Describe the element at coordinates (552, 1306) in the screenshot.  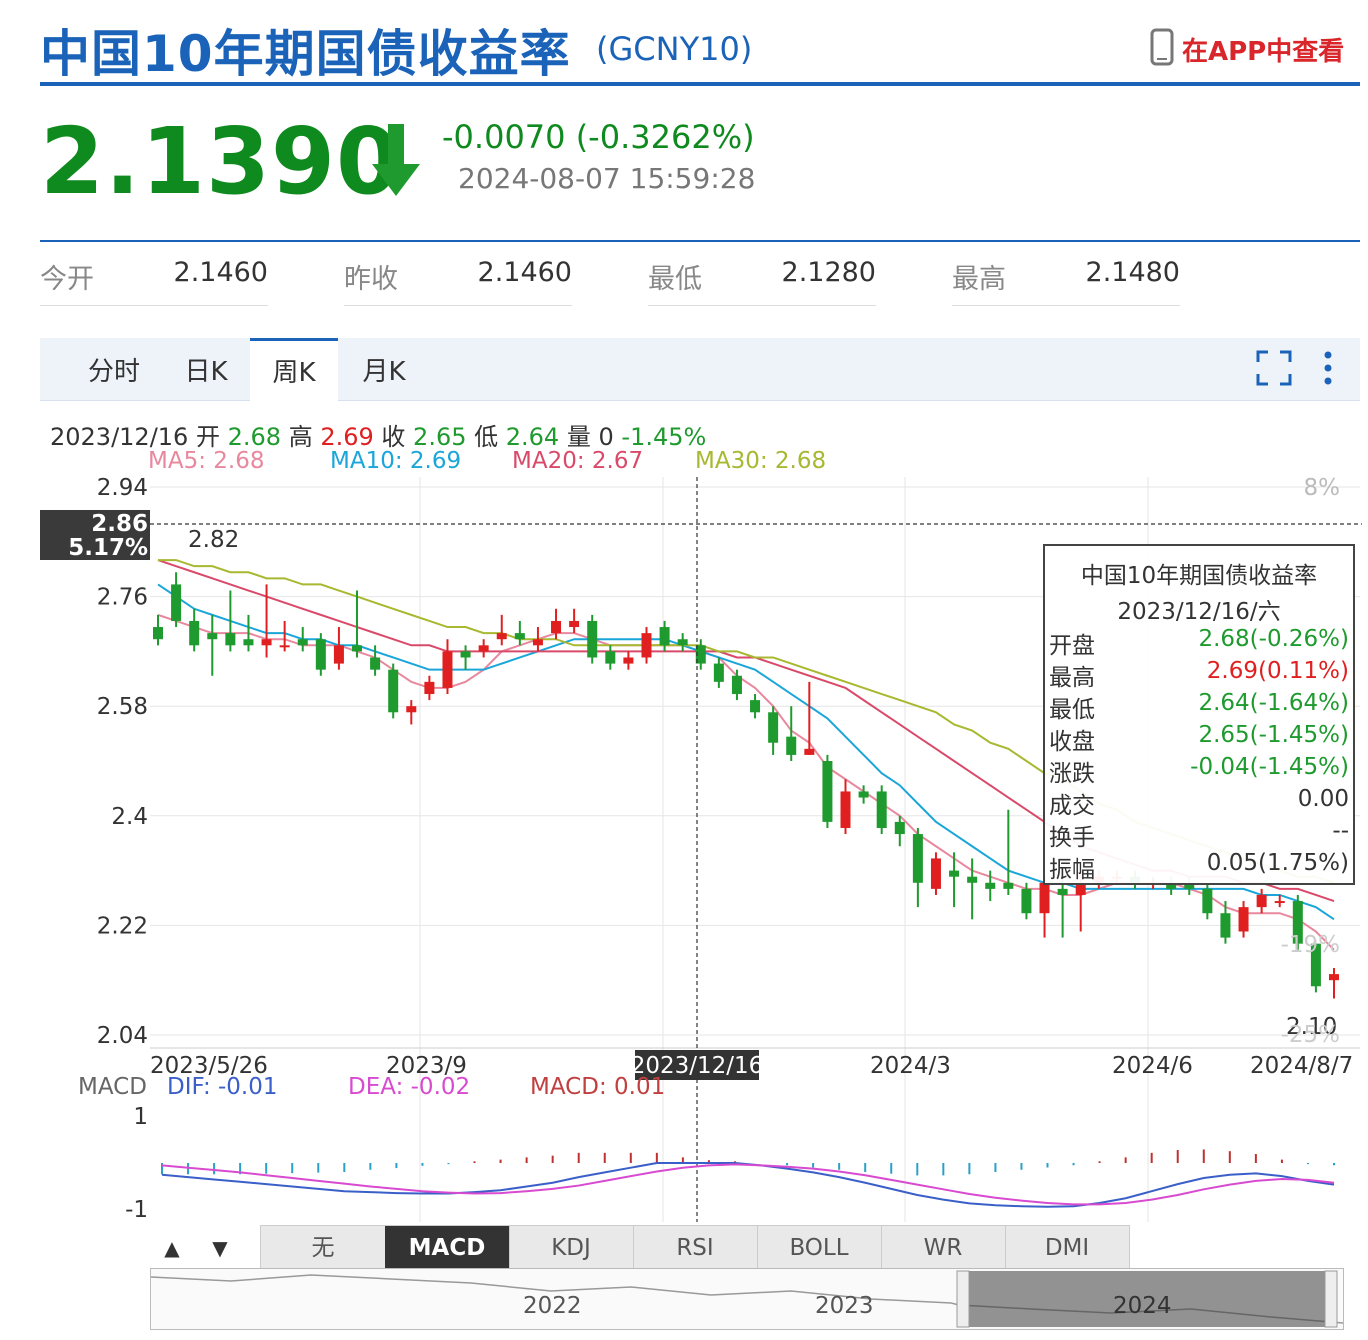
I see `navigator-year-2022: 2022` at that location.